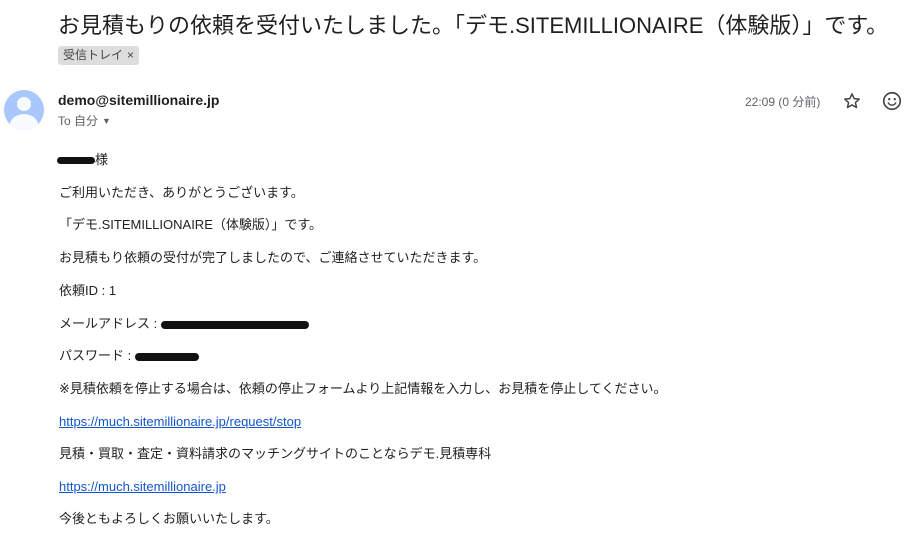 The width and height of the screenshot is (909, 551). I want to click on sender-email: demo@sitemillionaire.jp, so click(138, 100).